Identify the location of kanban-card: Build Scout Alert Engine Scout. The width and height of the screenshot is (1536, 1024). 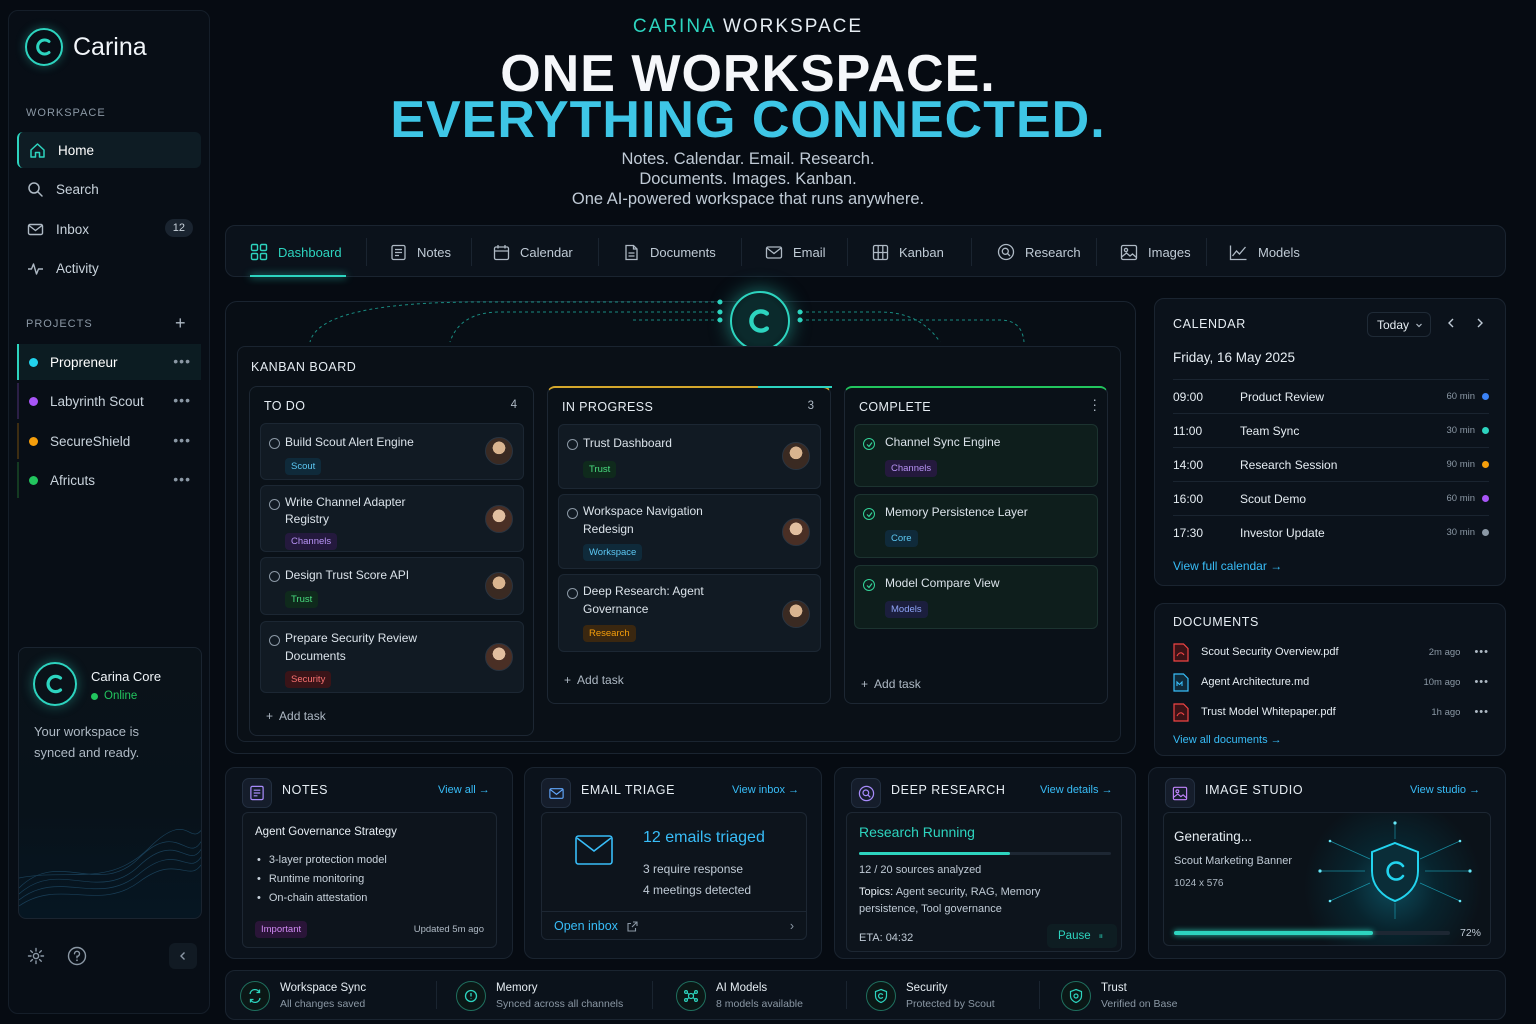
(392, 451).